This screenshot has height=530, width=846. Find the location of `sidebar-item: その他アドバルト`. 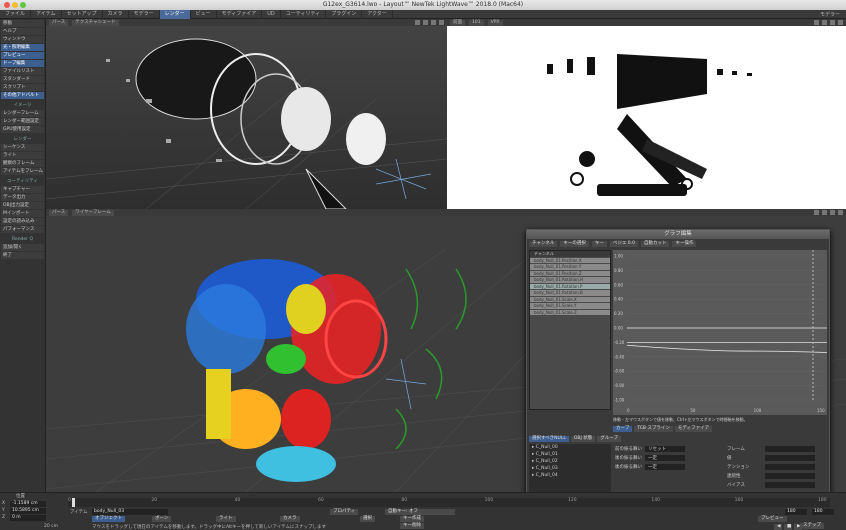

sidebar-item: その他アドバルト is located at coordinates (22, 95).